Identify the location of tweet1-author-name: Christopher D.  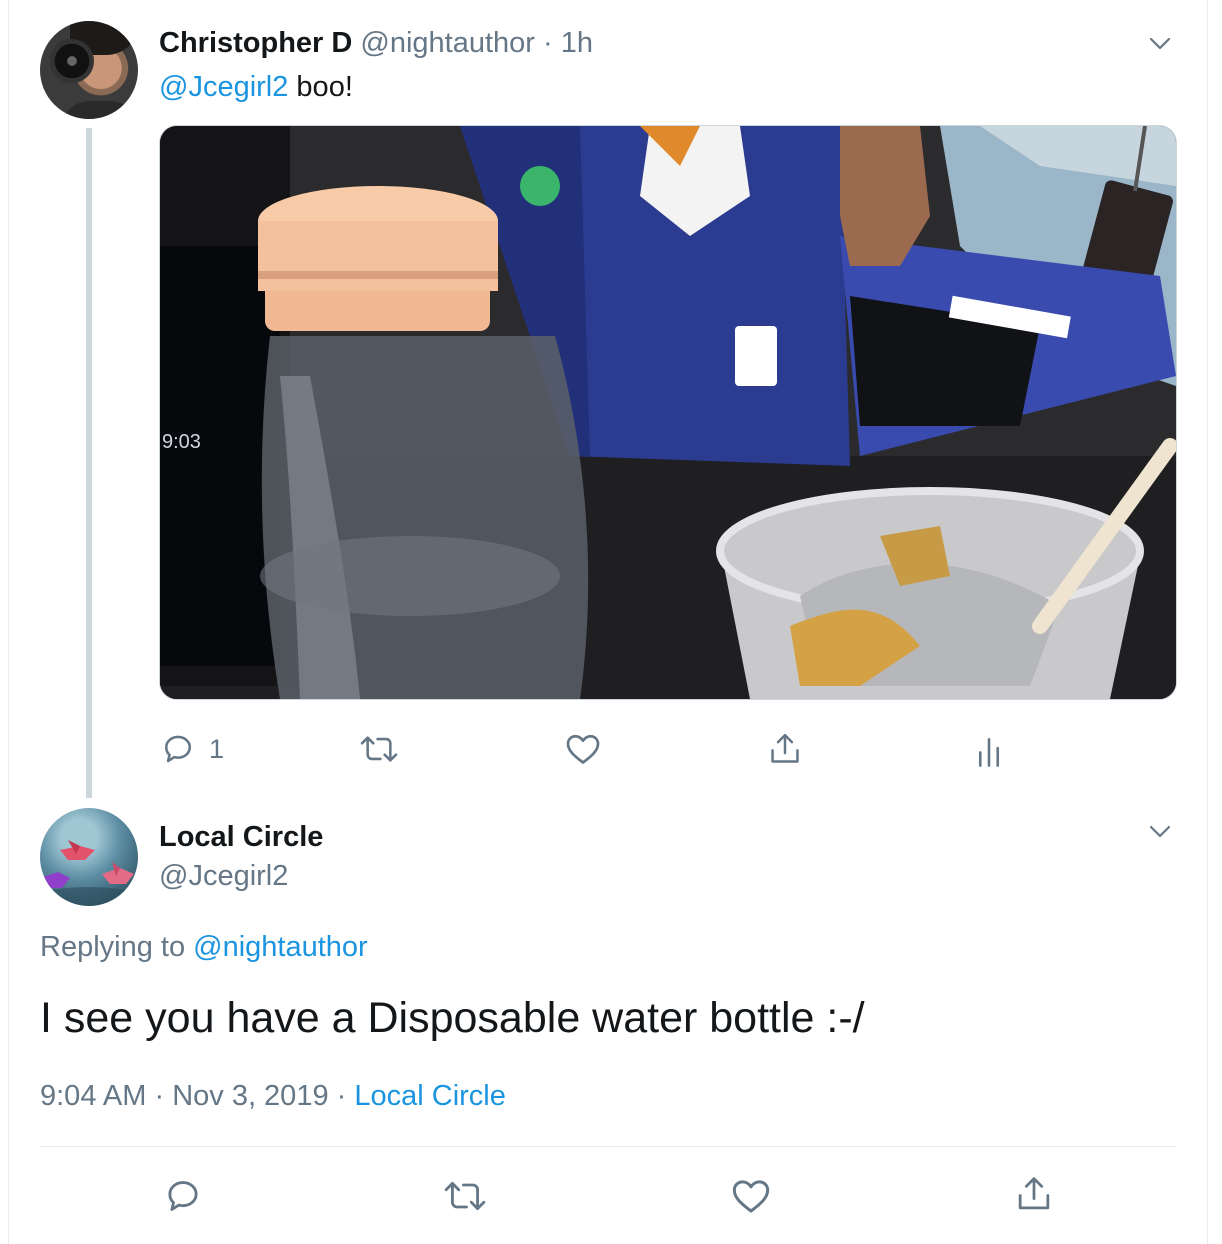
(255, 43).